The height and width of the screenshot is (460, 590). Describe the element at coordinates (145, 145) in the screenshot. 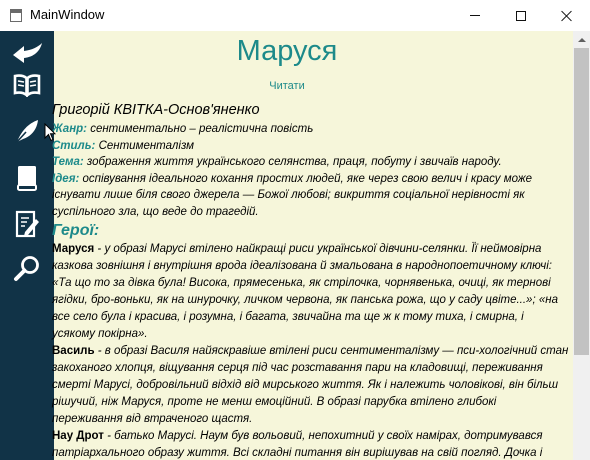

I see `style-value: Сентименталізм` at that location.